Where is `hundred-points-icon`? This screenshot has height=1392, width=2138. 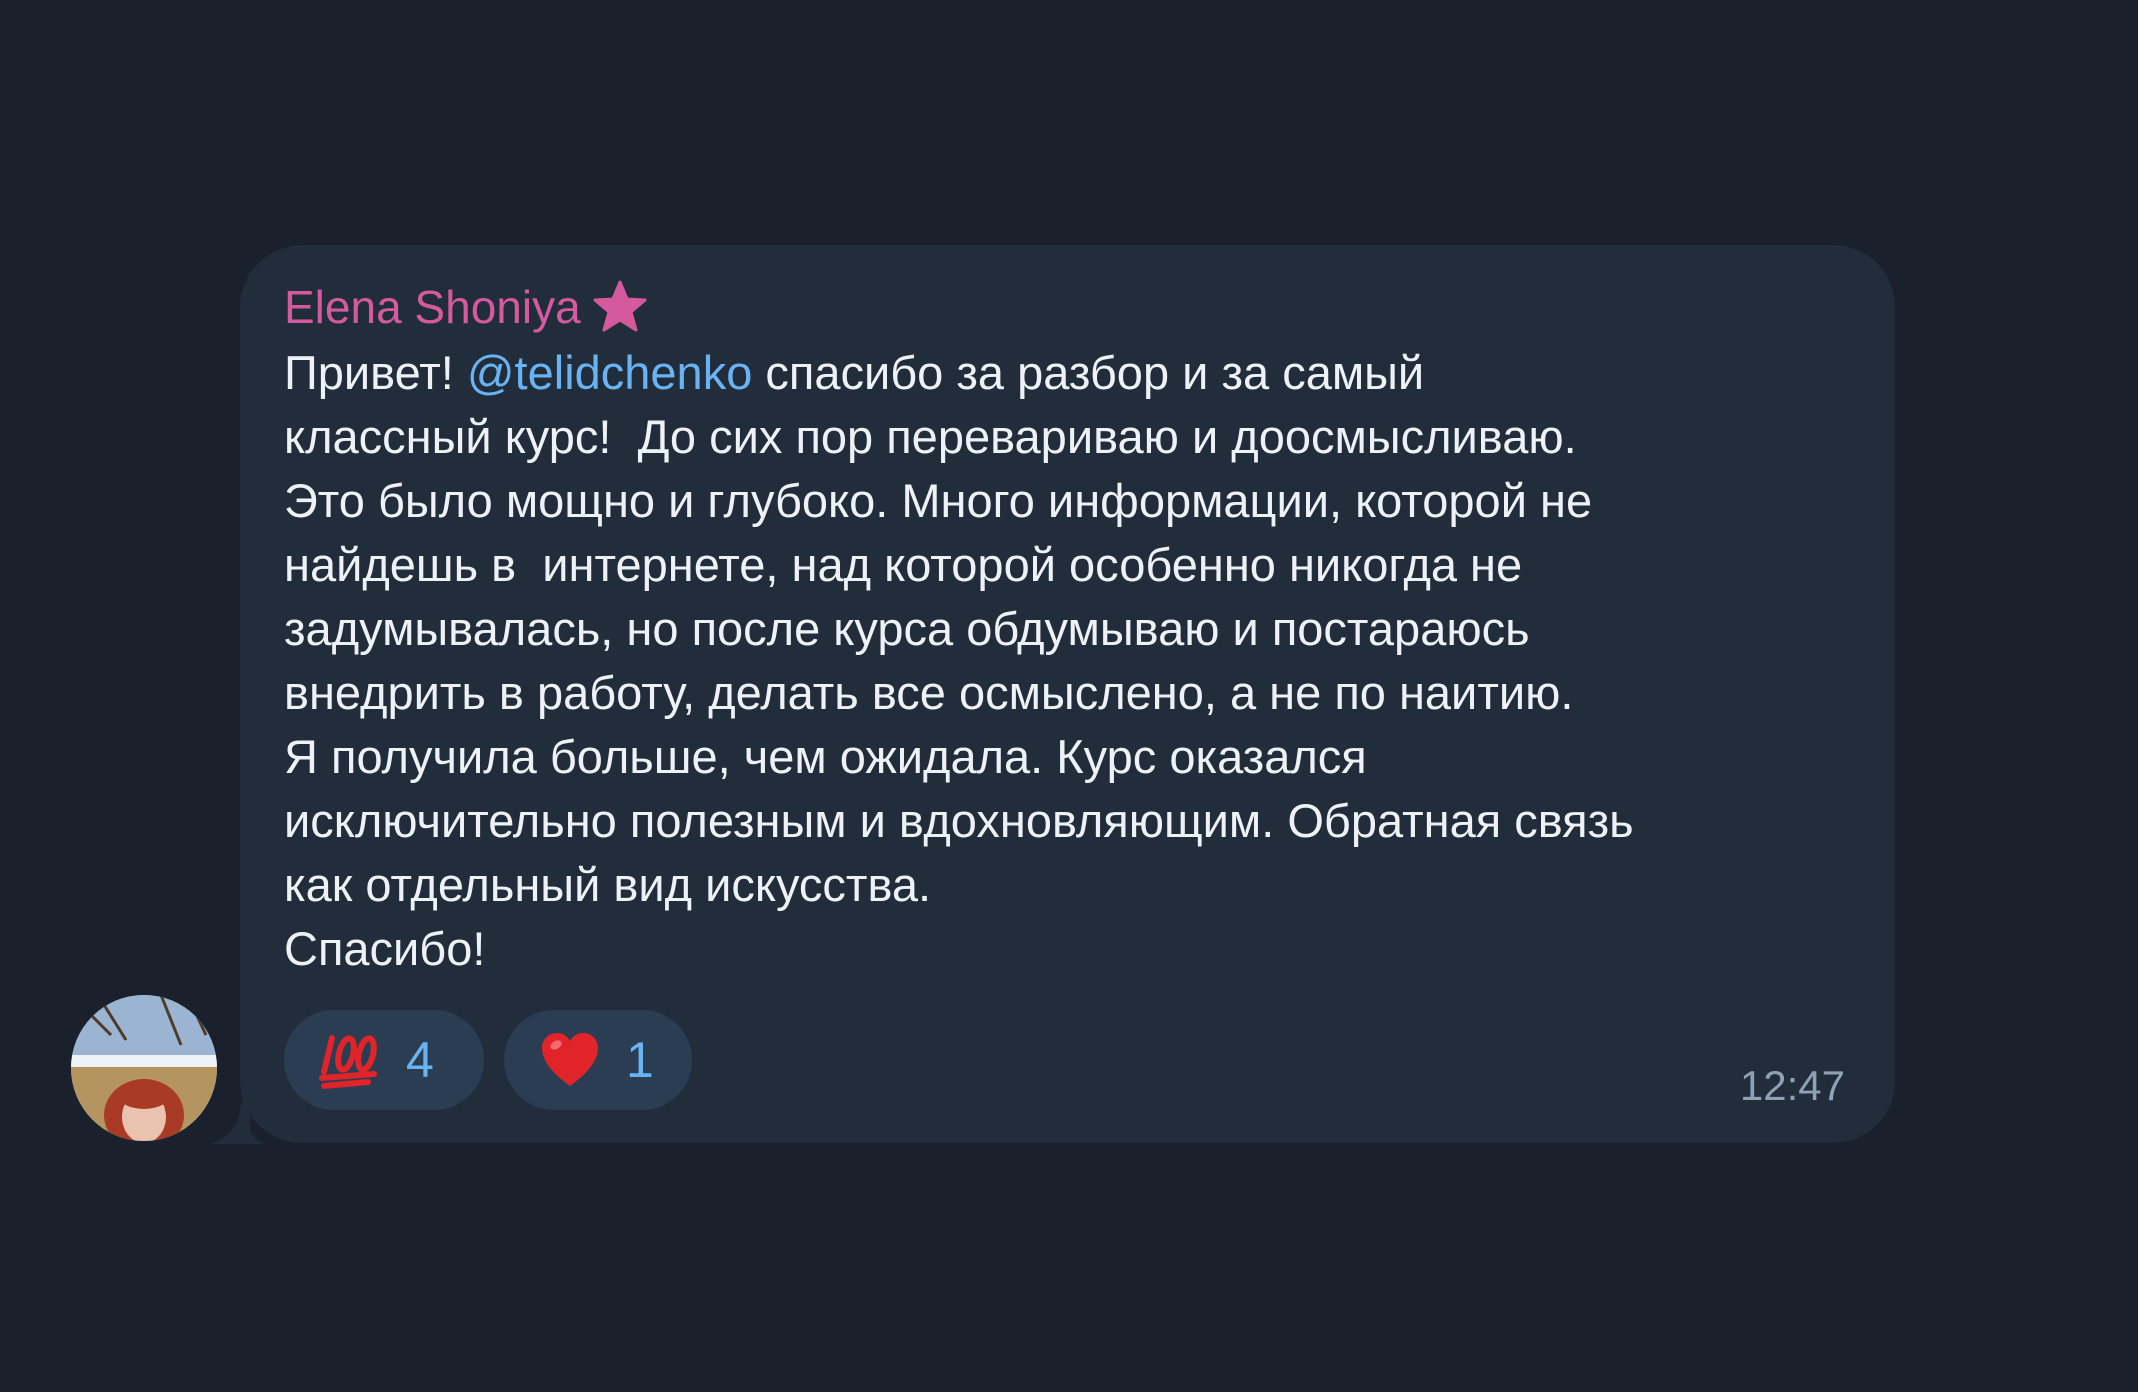
hundred-points-icon is located at coordinates (348, 1062).